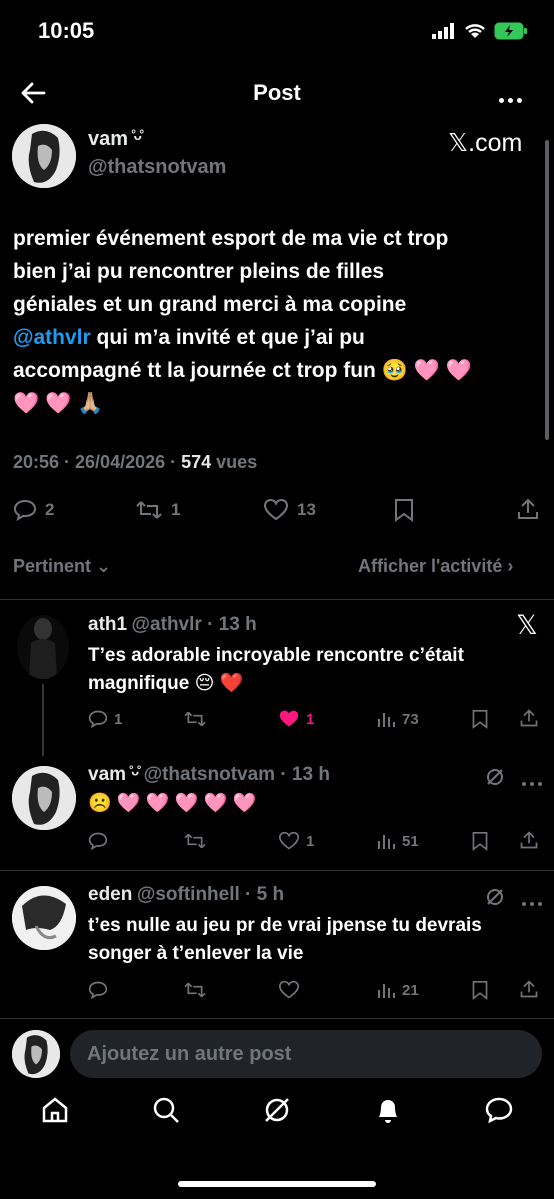  What do you see at coordinates (43, 720) in the screenshot?
I see `thread-line` at bounding box center [43, 720].